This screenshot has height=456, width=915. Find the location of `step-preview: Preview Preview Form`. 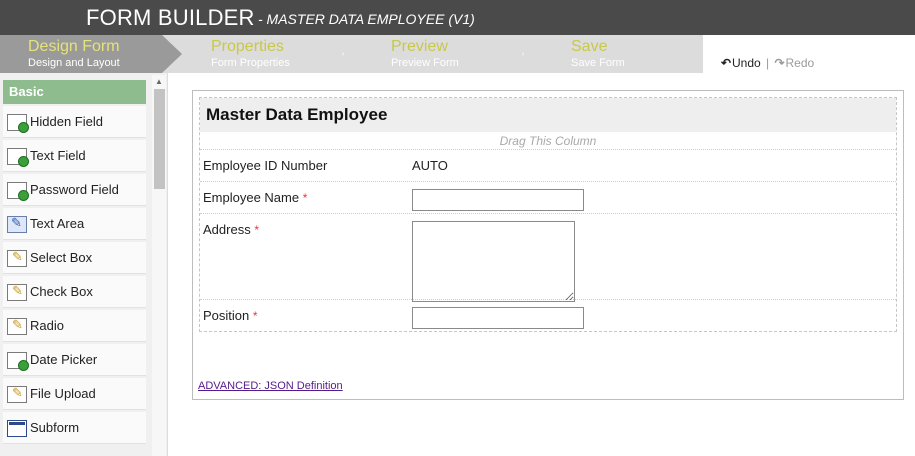

step-preview: Preview Preview Form is located at coordinates (444, 54).